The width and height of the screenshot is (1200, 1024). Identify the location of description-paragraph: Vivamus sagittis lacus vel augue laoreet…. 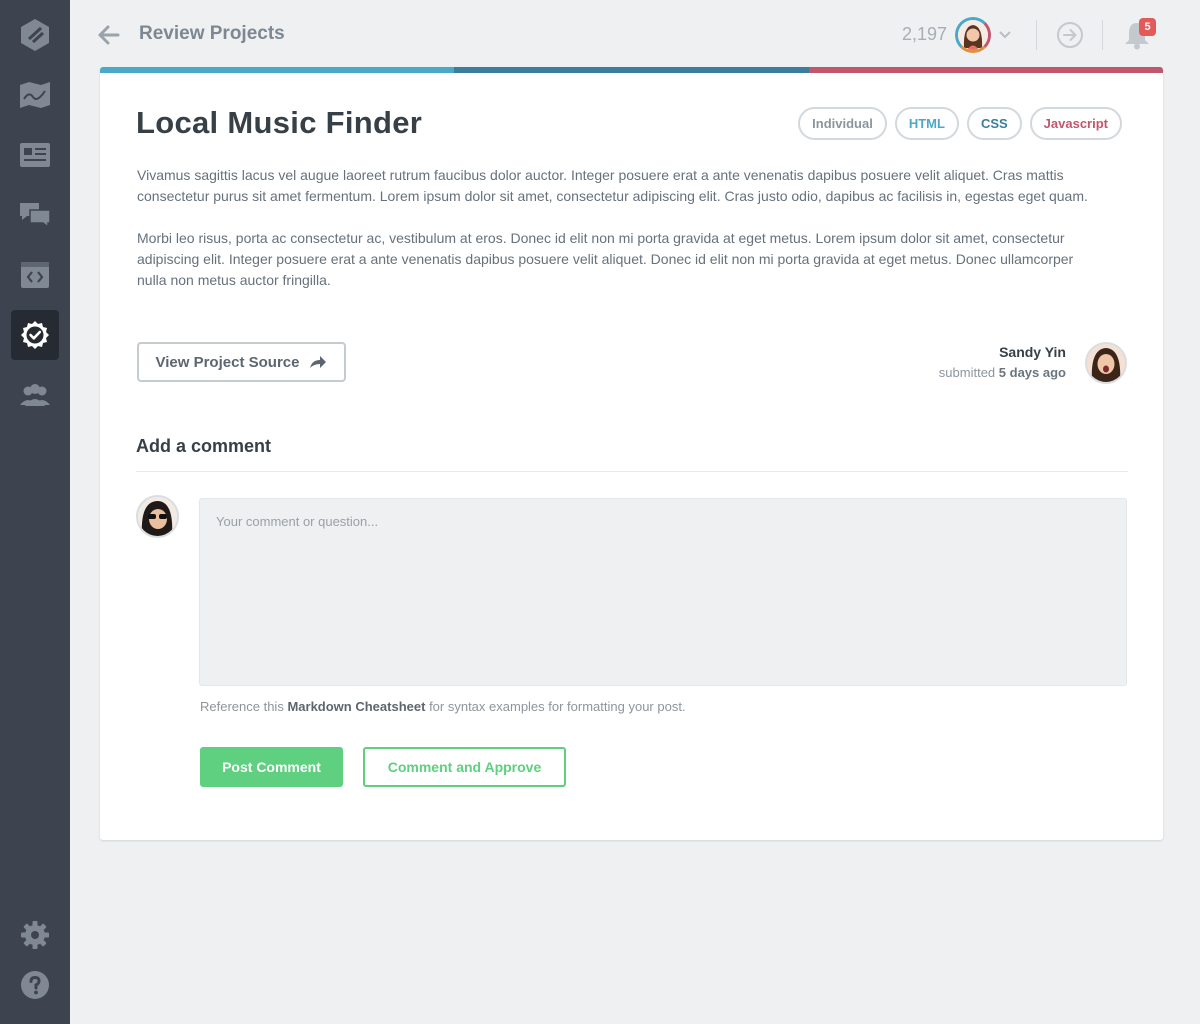
(612, 185).